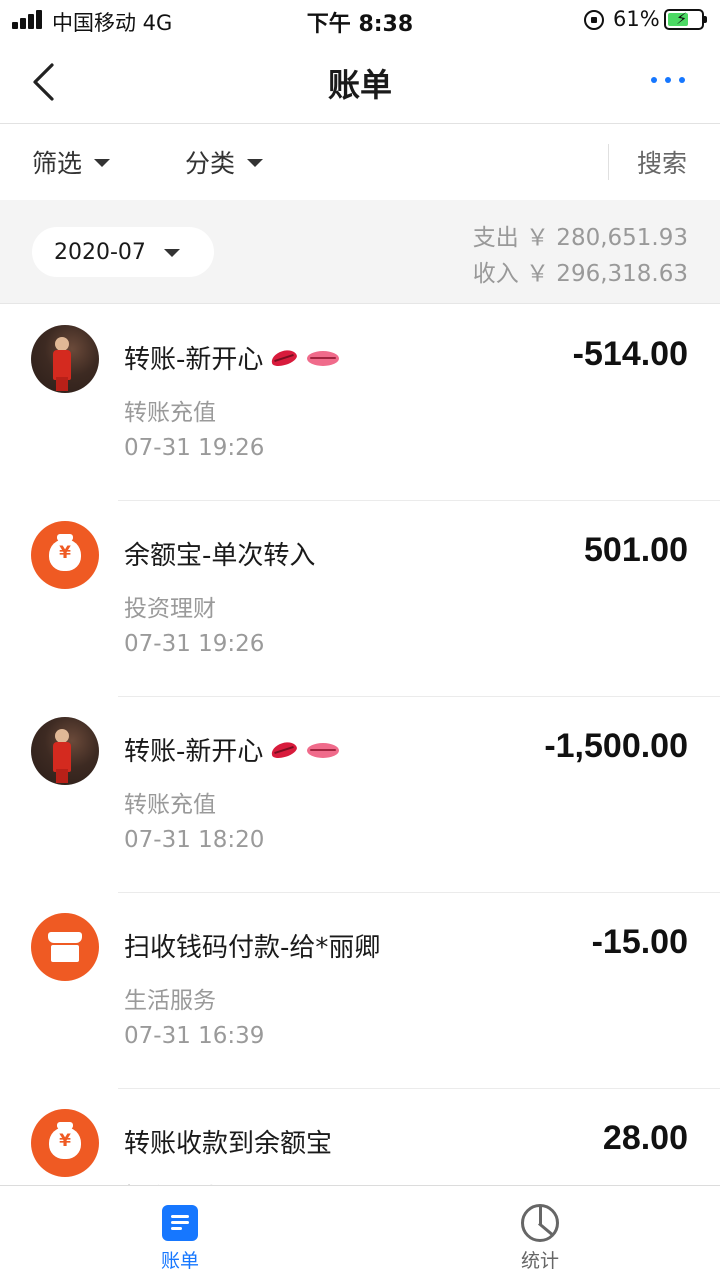 The width and height of the screenshot is (720, 1280). I want to click on transaction-amount: -1,500.00, so click(616, 746).